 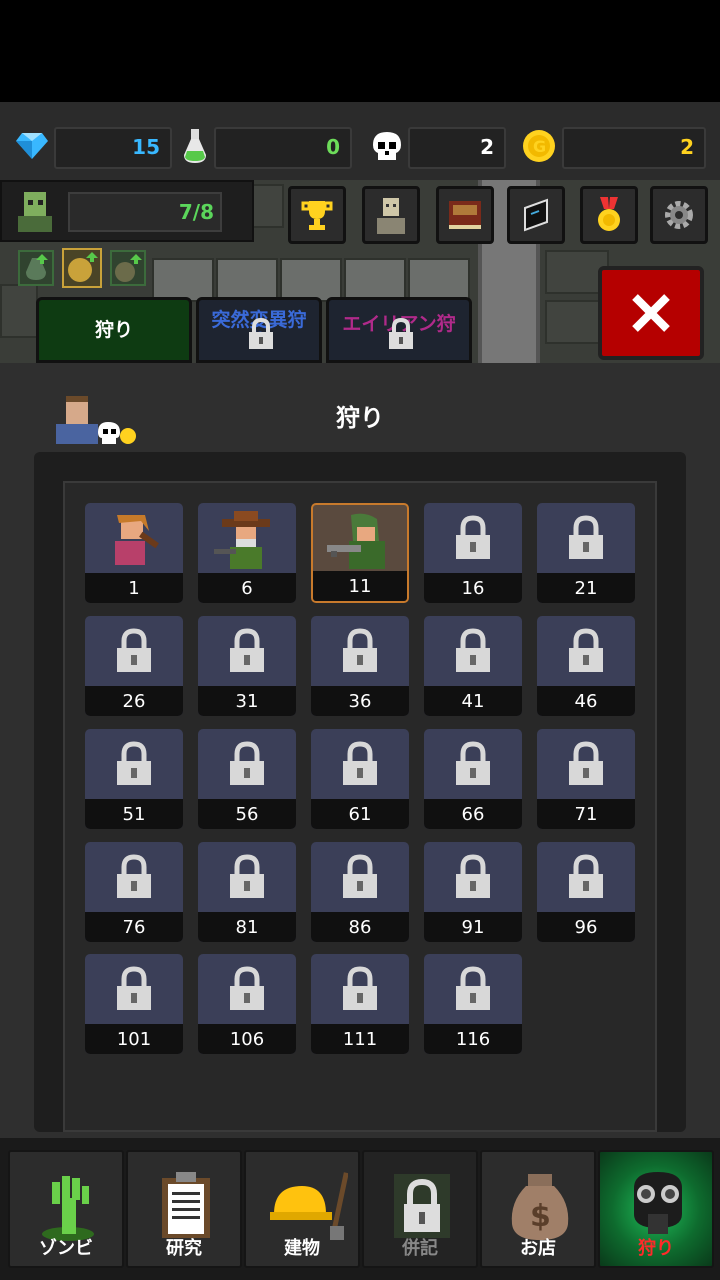 What do you see at coordinates (473, 779) in the screenshot?
I see `level-cell: 66` at bounding box center [473, 779].